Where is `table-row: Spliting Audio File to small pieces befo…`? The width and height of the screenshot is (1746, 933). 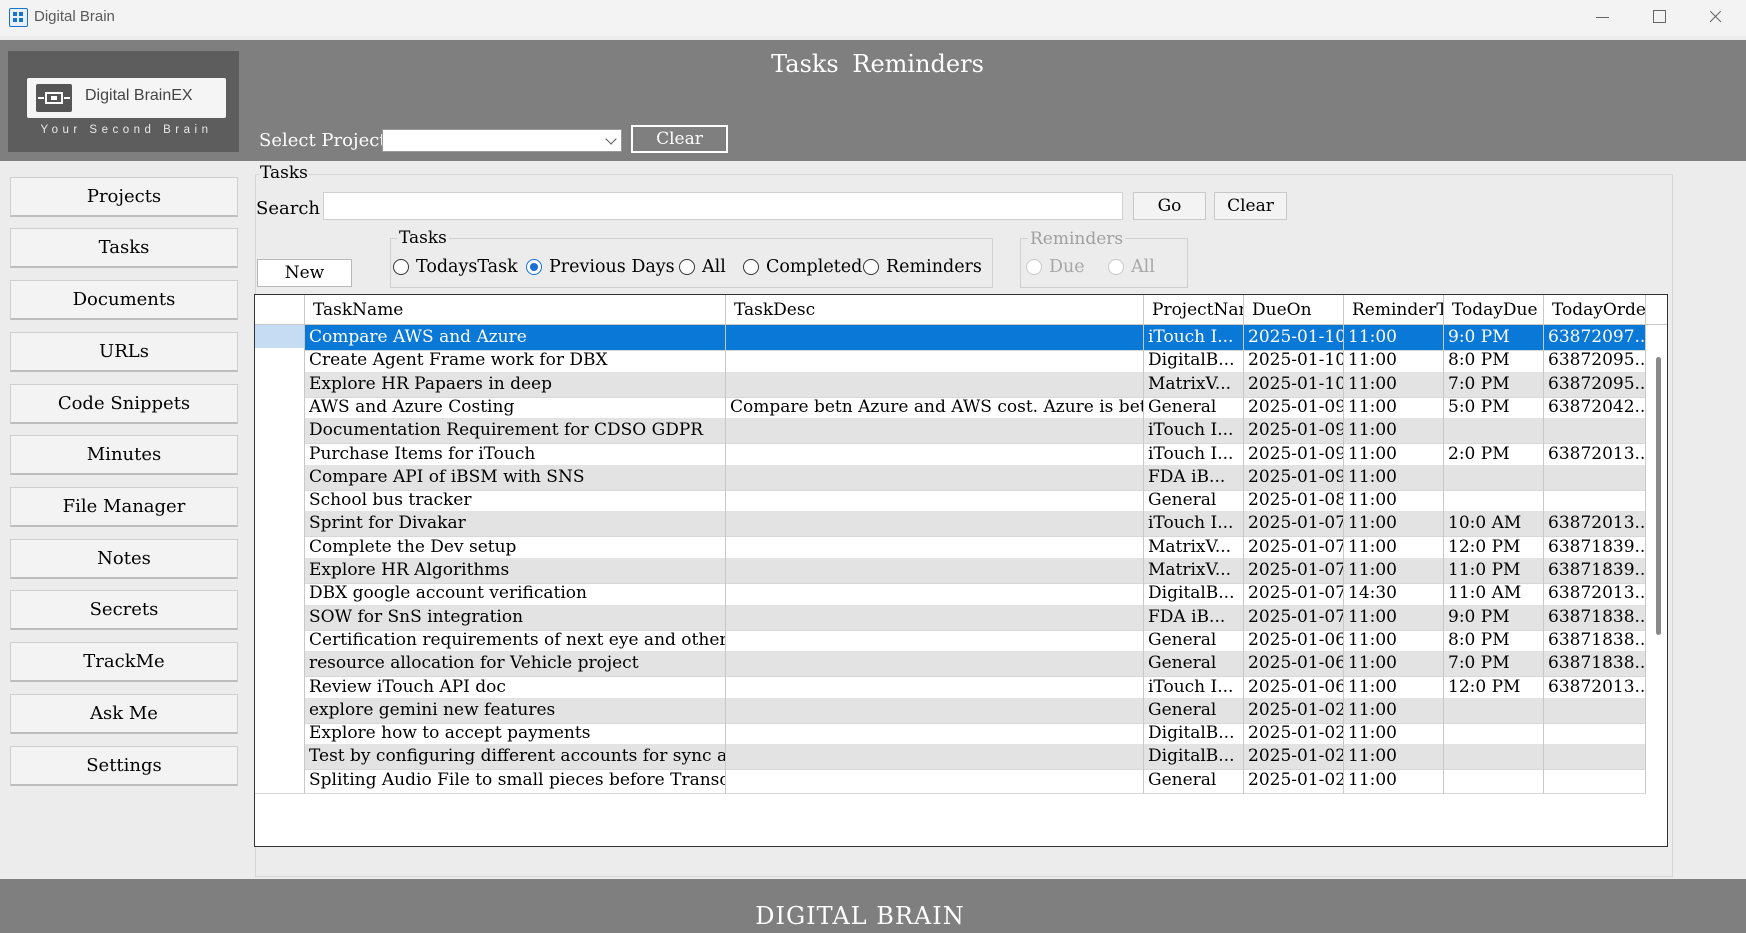 table-row: Spliting Audio File to small pieces befo… is located at coordinates (950, 781).